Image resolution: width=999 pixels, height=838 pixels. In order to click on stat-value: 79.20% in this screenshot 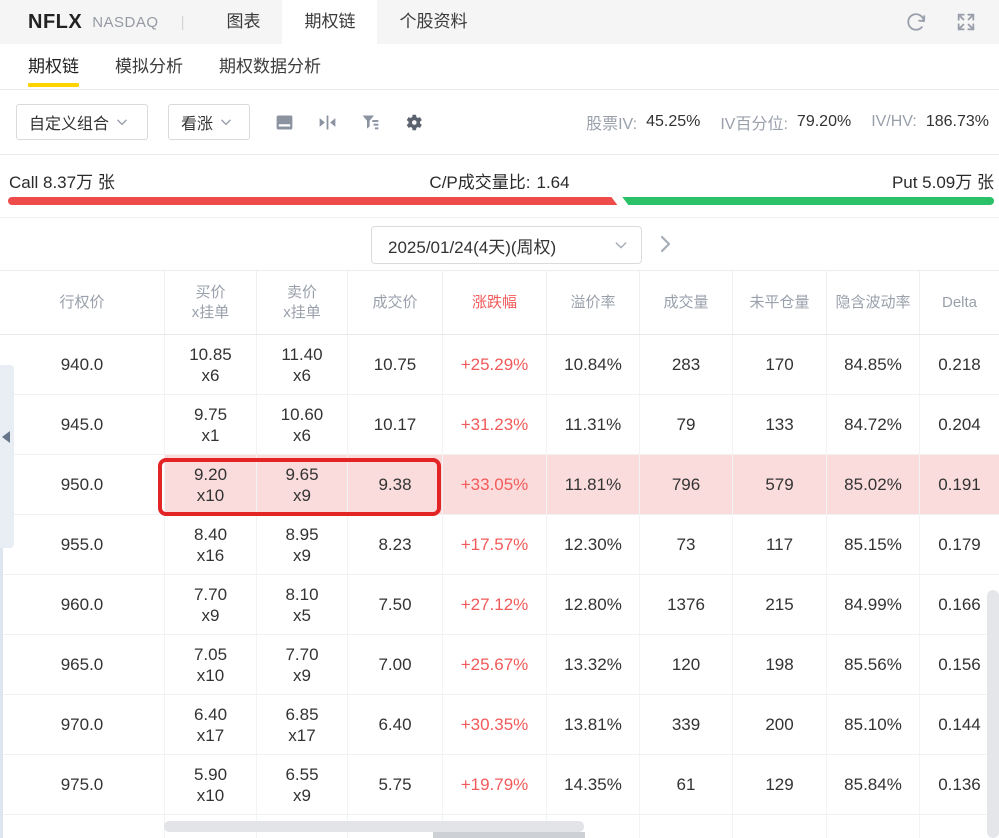, I will do `click(824, 121)`.